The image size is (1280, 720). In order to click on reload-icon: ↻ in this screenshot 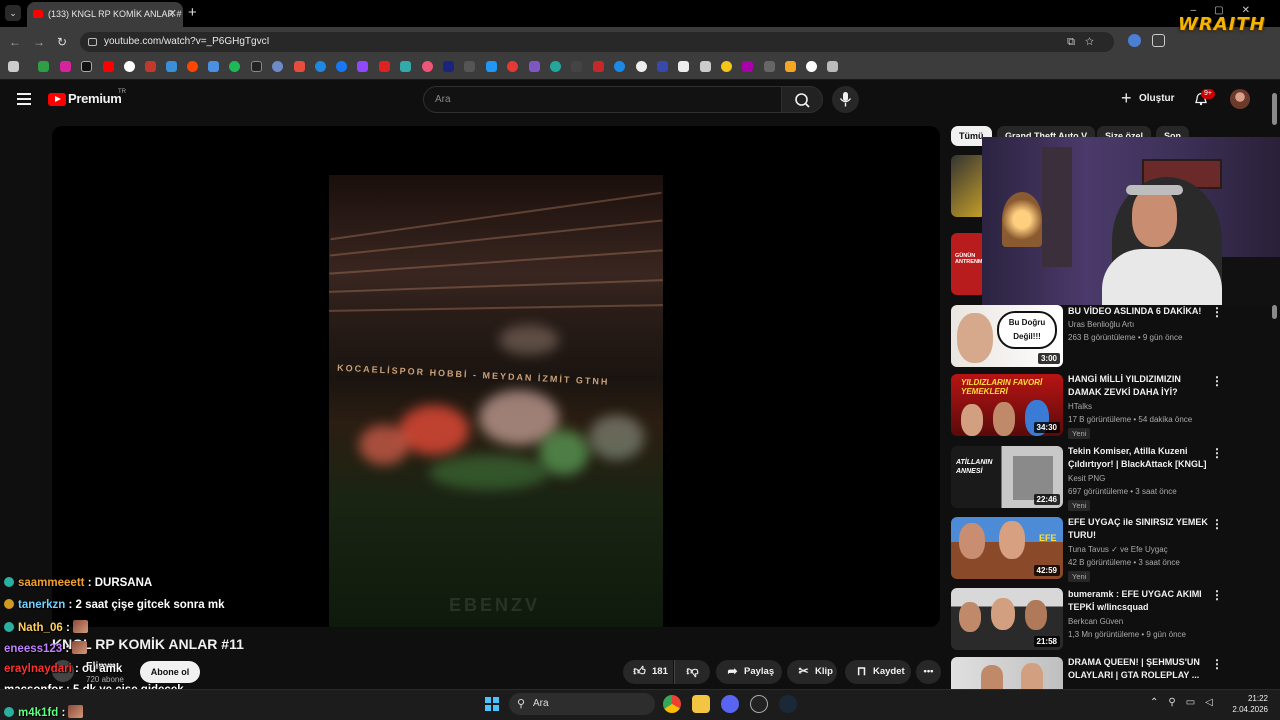, I will do `click(62, 42)`.